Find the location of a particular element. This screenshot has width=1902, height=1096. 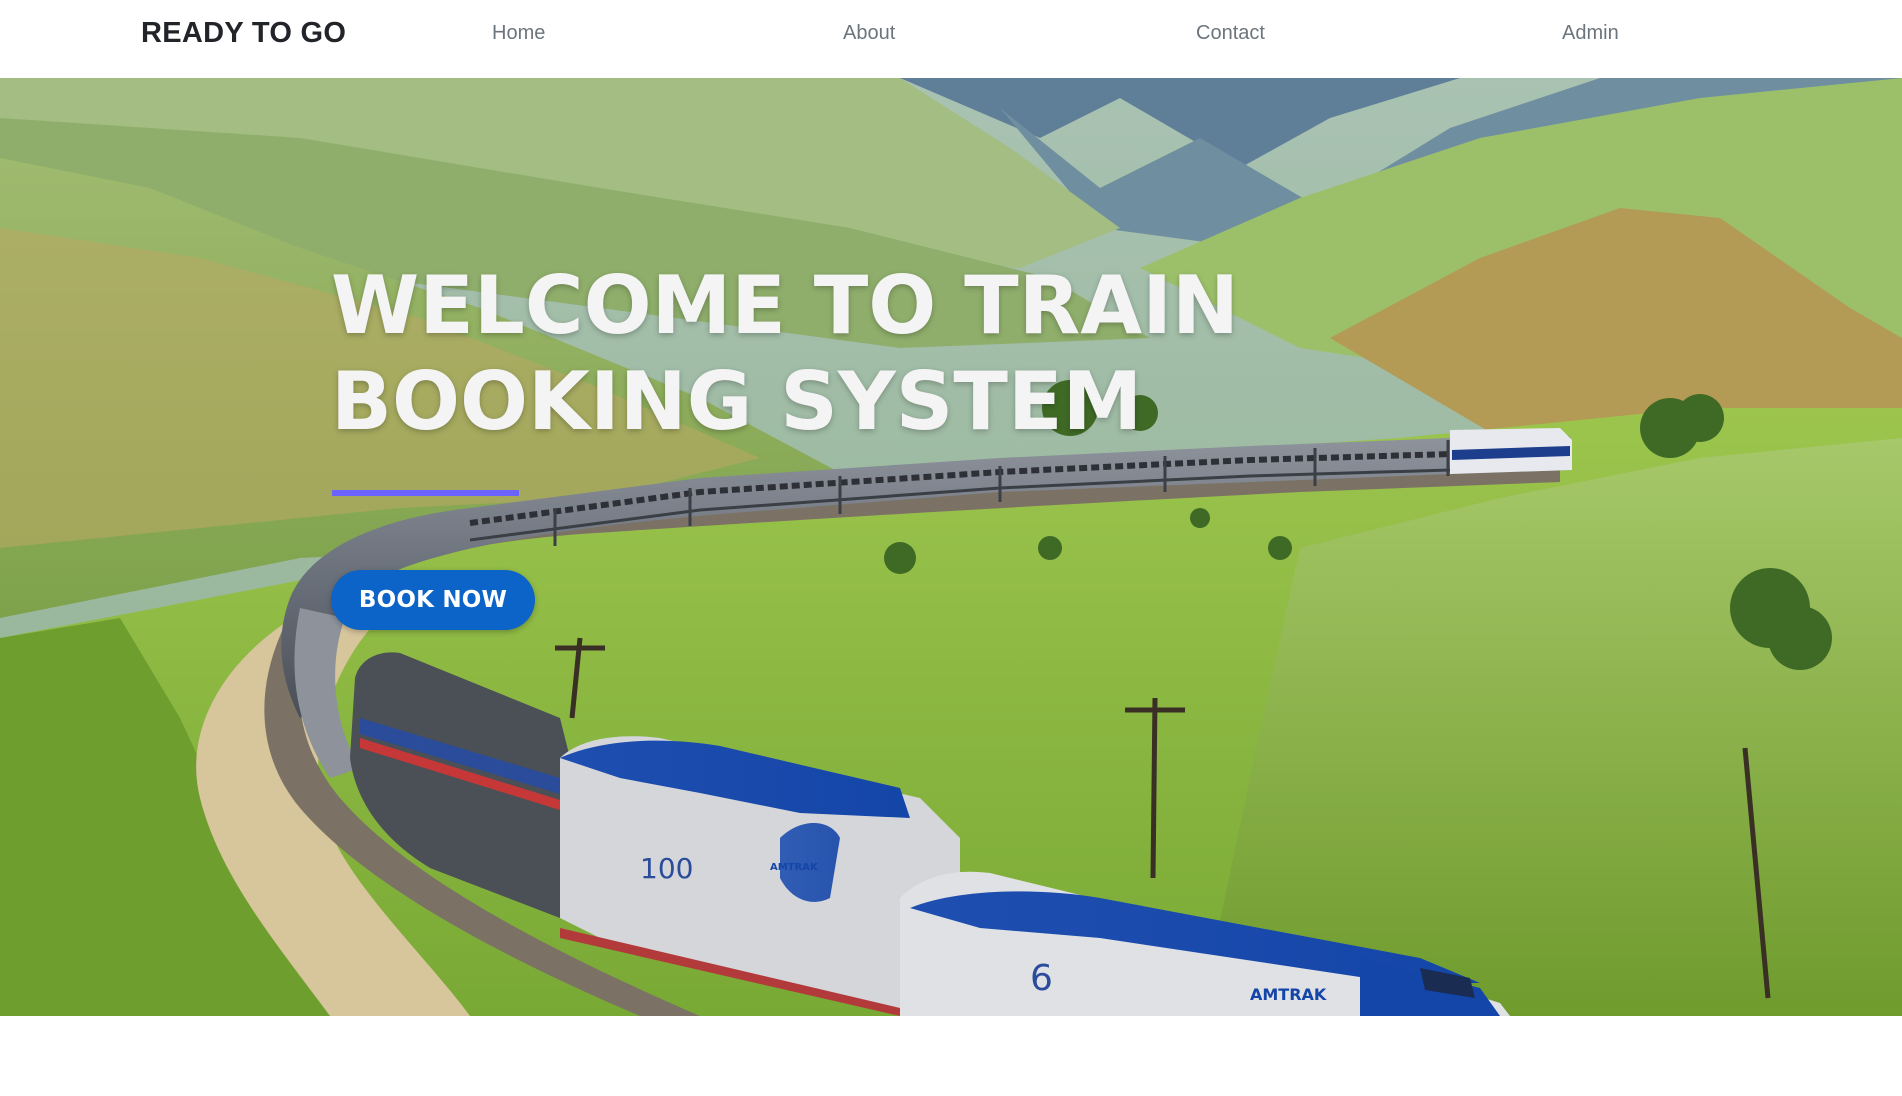

book-now-button: BOOK NOW is located at coordinates (433, 600).